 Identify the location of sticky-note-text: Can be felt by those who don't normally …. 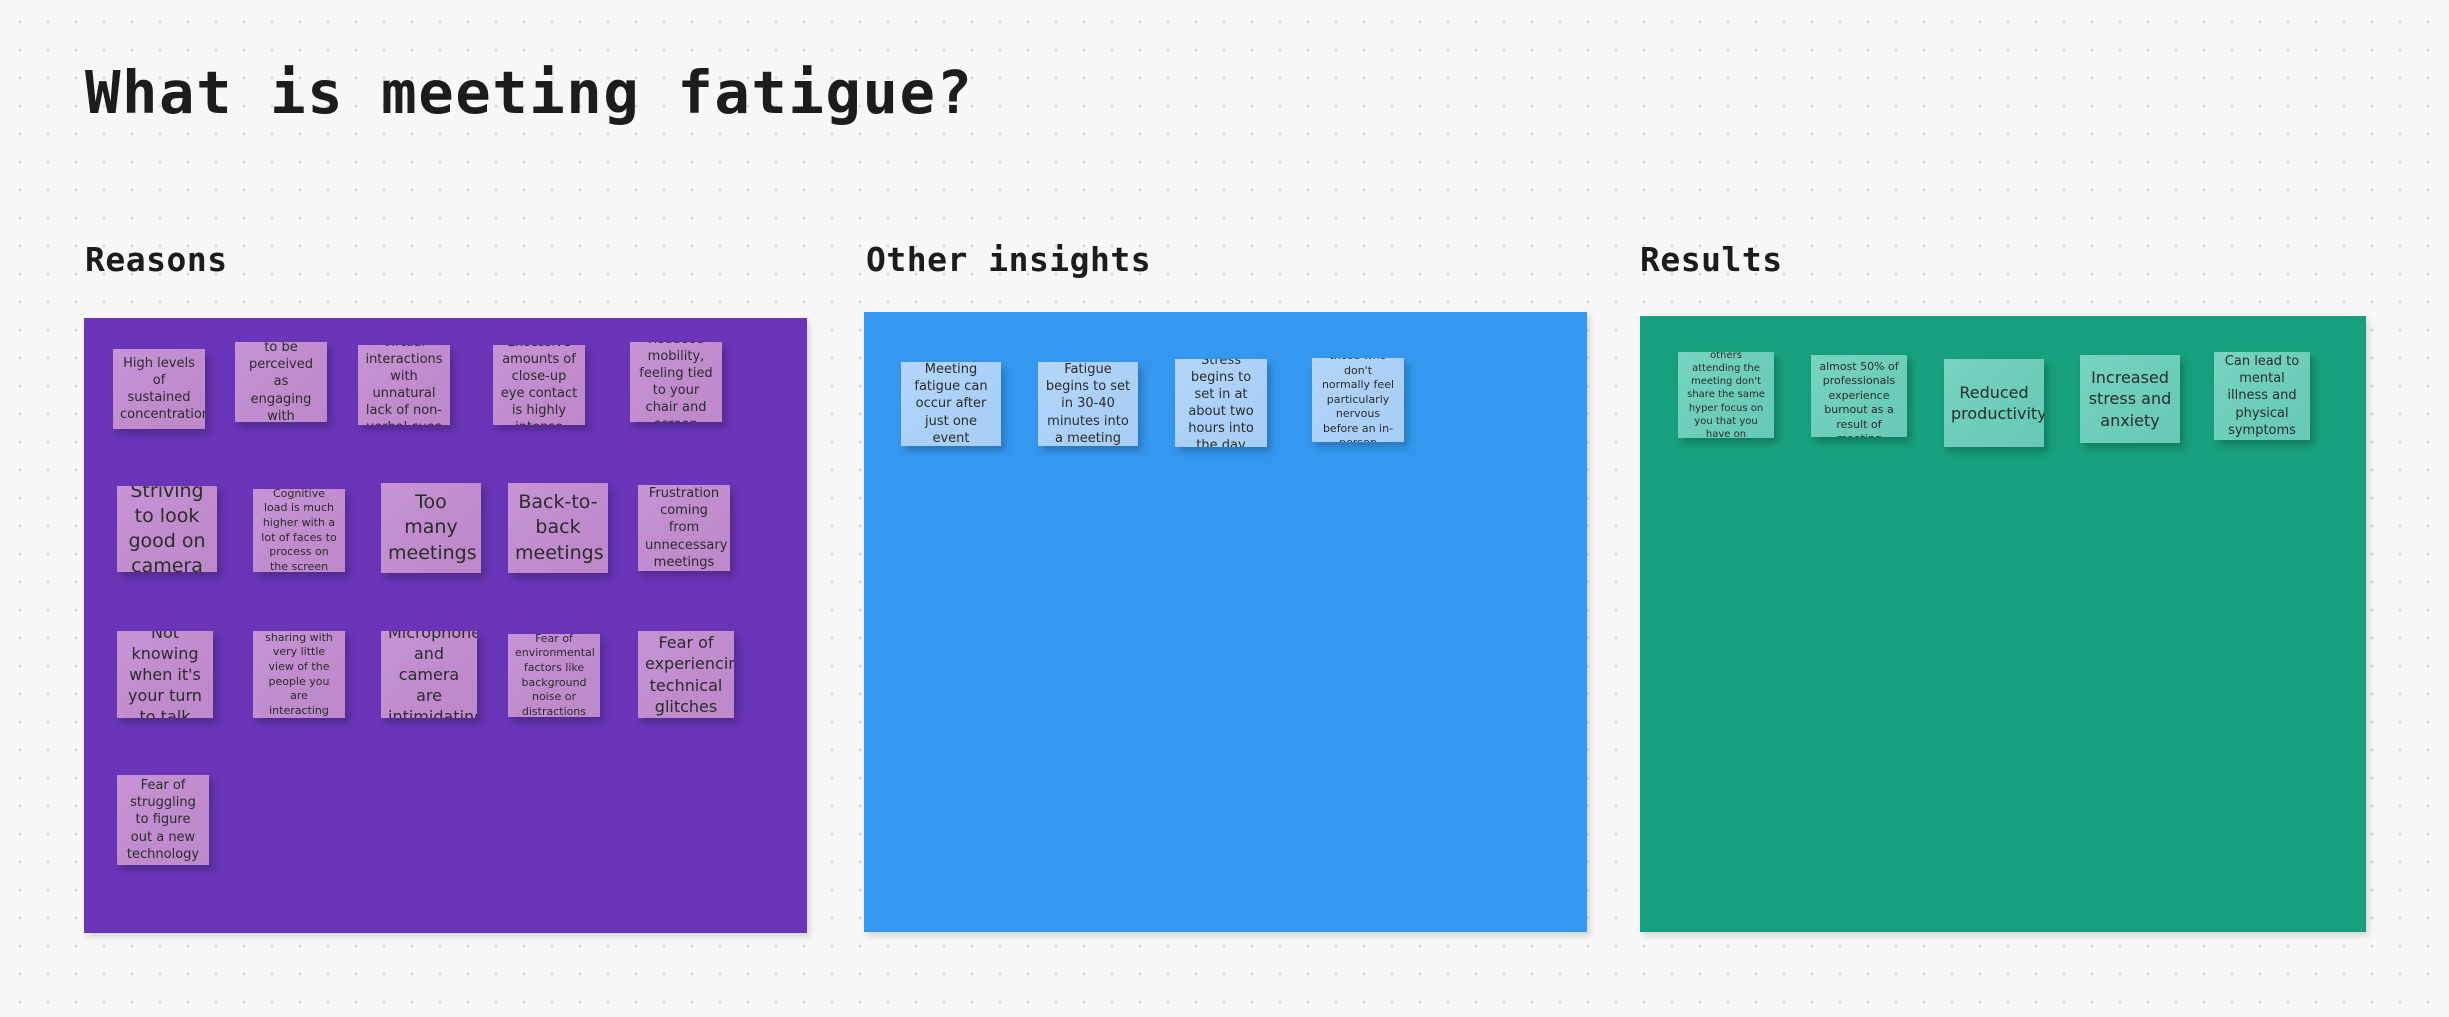
(1358, 400).